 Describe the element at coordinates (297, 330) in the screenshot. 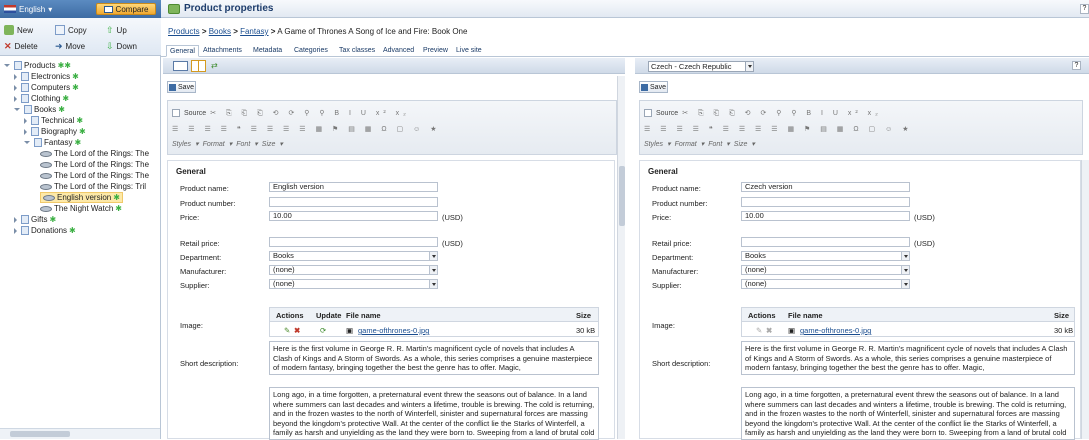

I see `delete-icon: ✖` at that location.